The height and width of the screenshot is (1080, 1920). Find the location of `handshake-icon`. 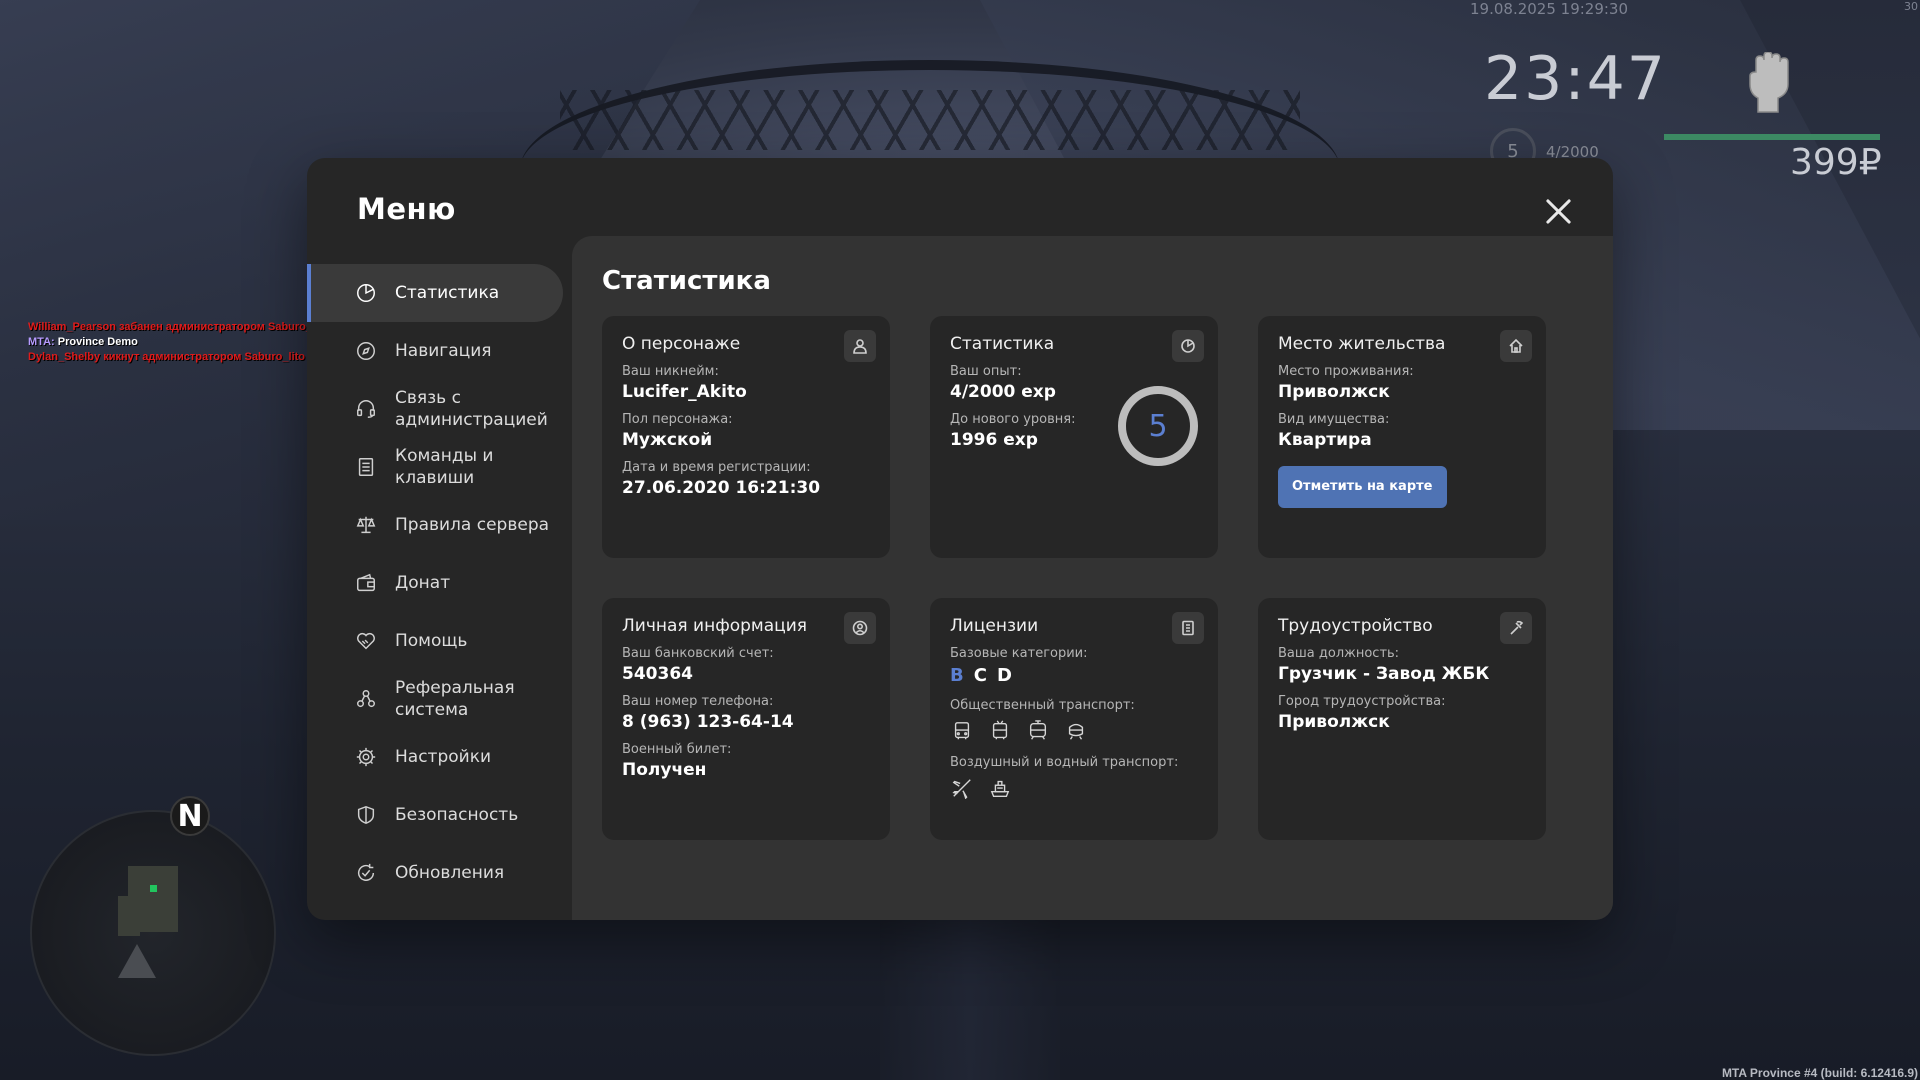

handshake-icon is located at coordinates (366, 641).